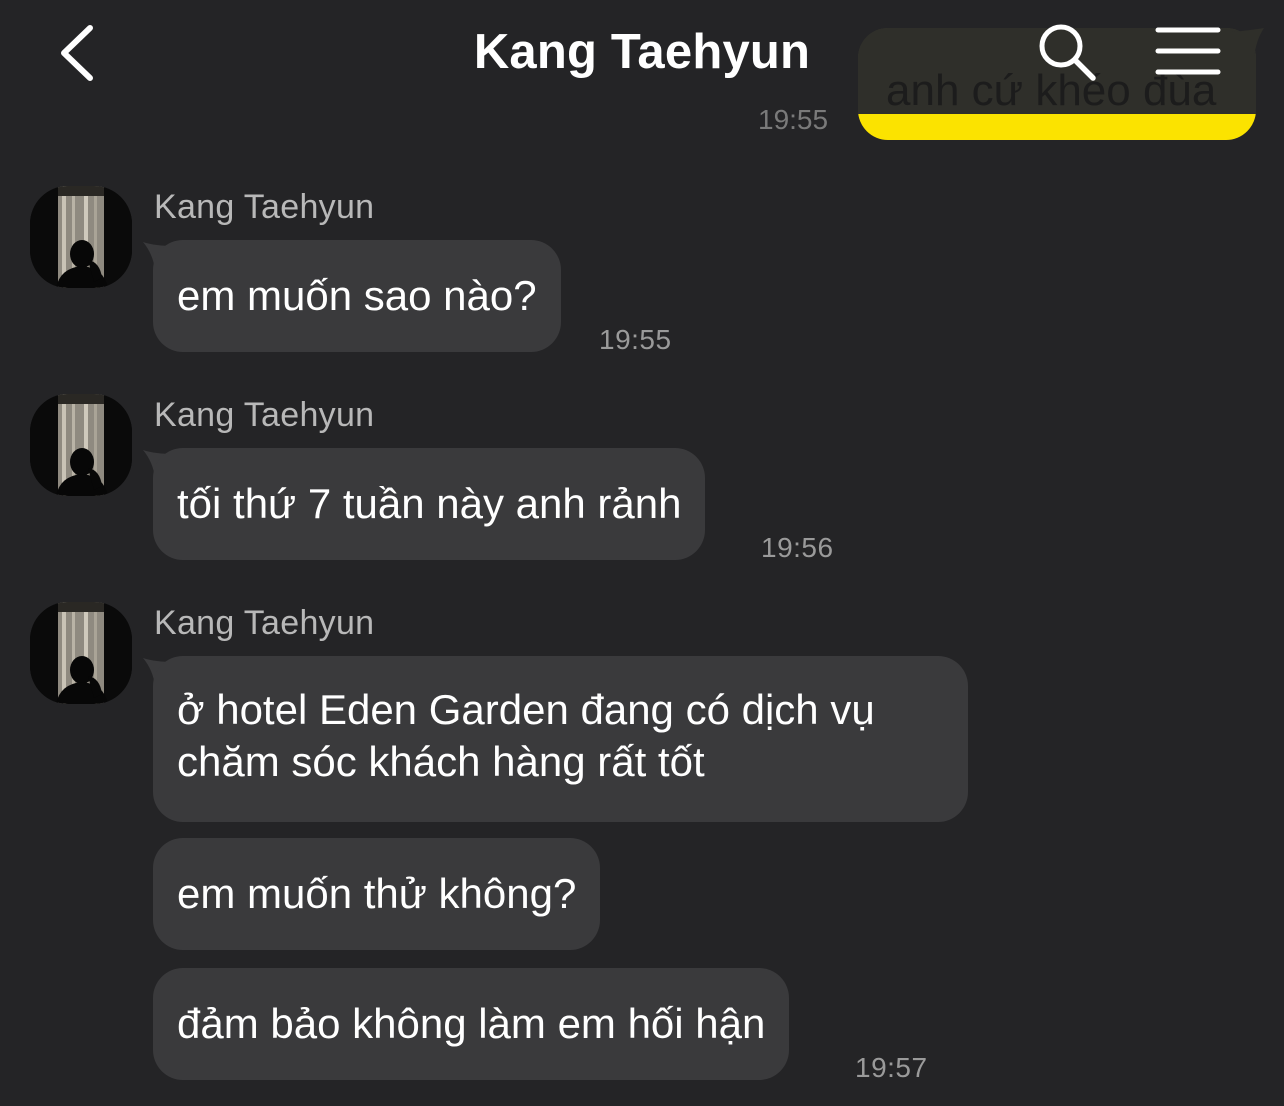 This screenshot has height=1106, width=1284. I want to click on chat-header: Kang Taehyun, so click(642, 55).